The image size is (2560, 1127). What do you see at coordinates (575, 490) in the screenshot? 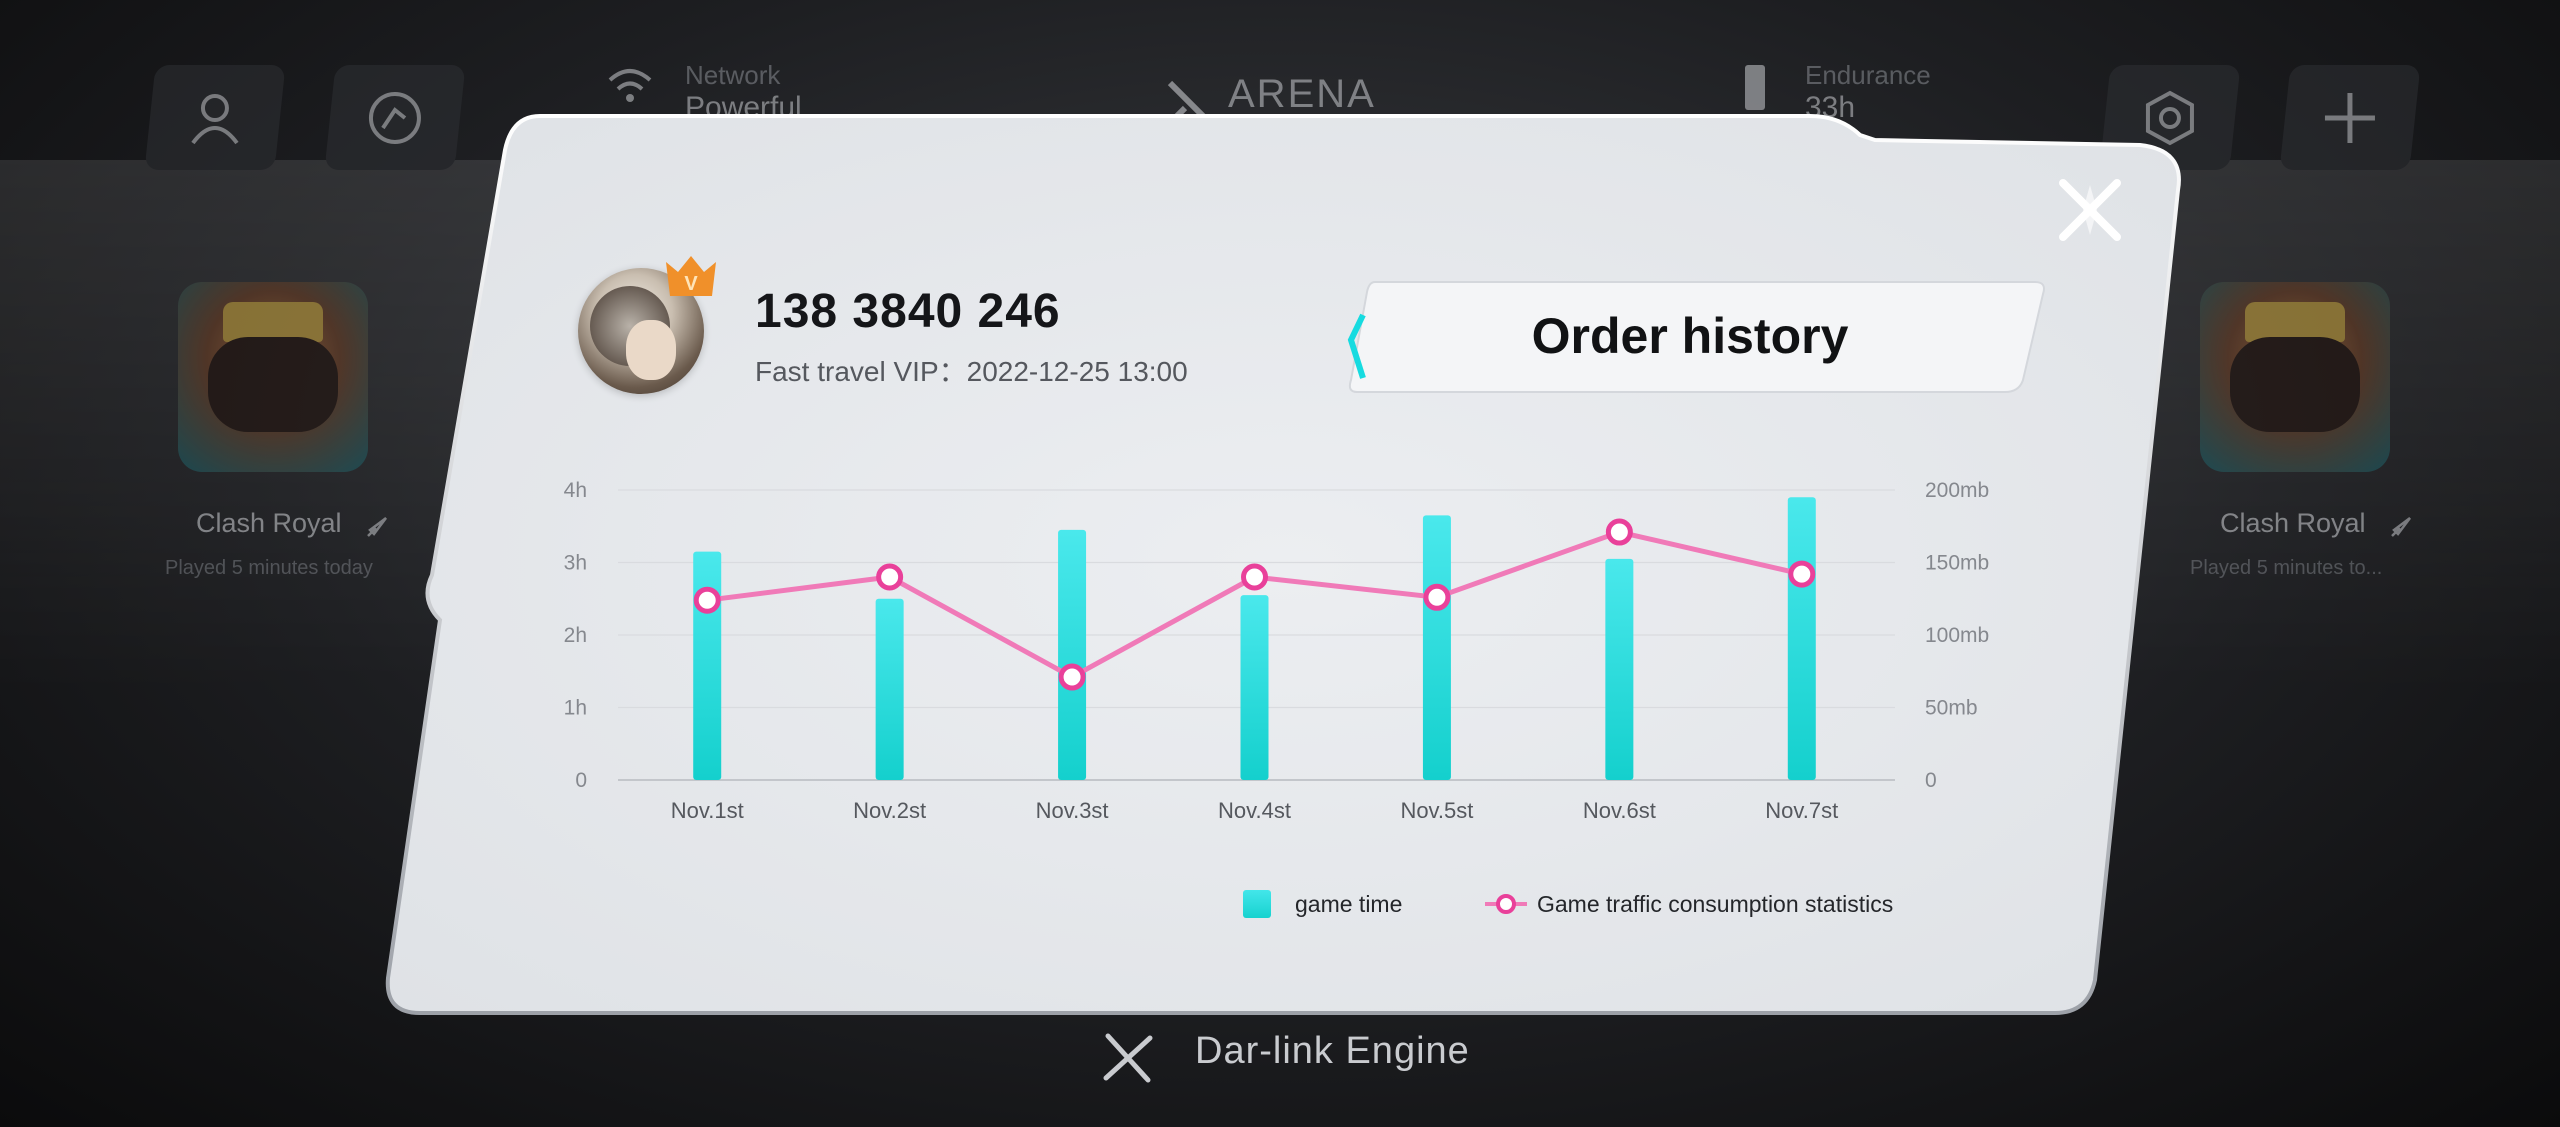
I see `left-axis-tick: 4h` at bounding box center [575, 490].